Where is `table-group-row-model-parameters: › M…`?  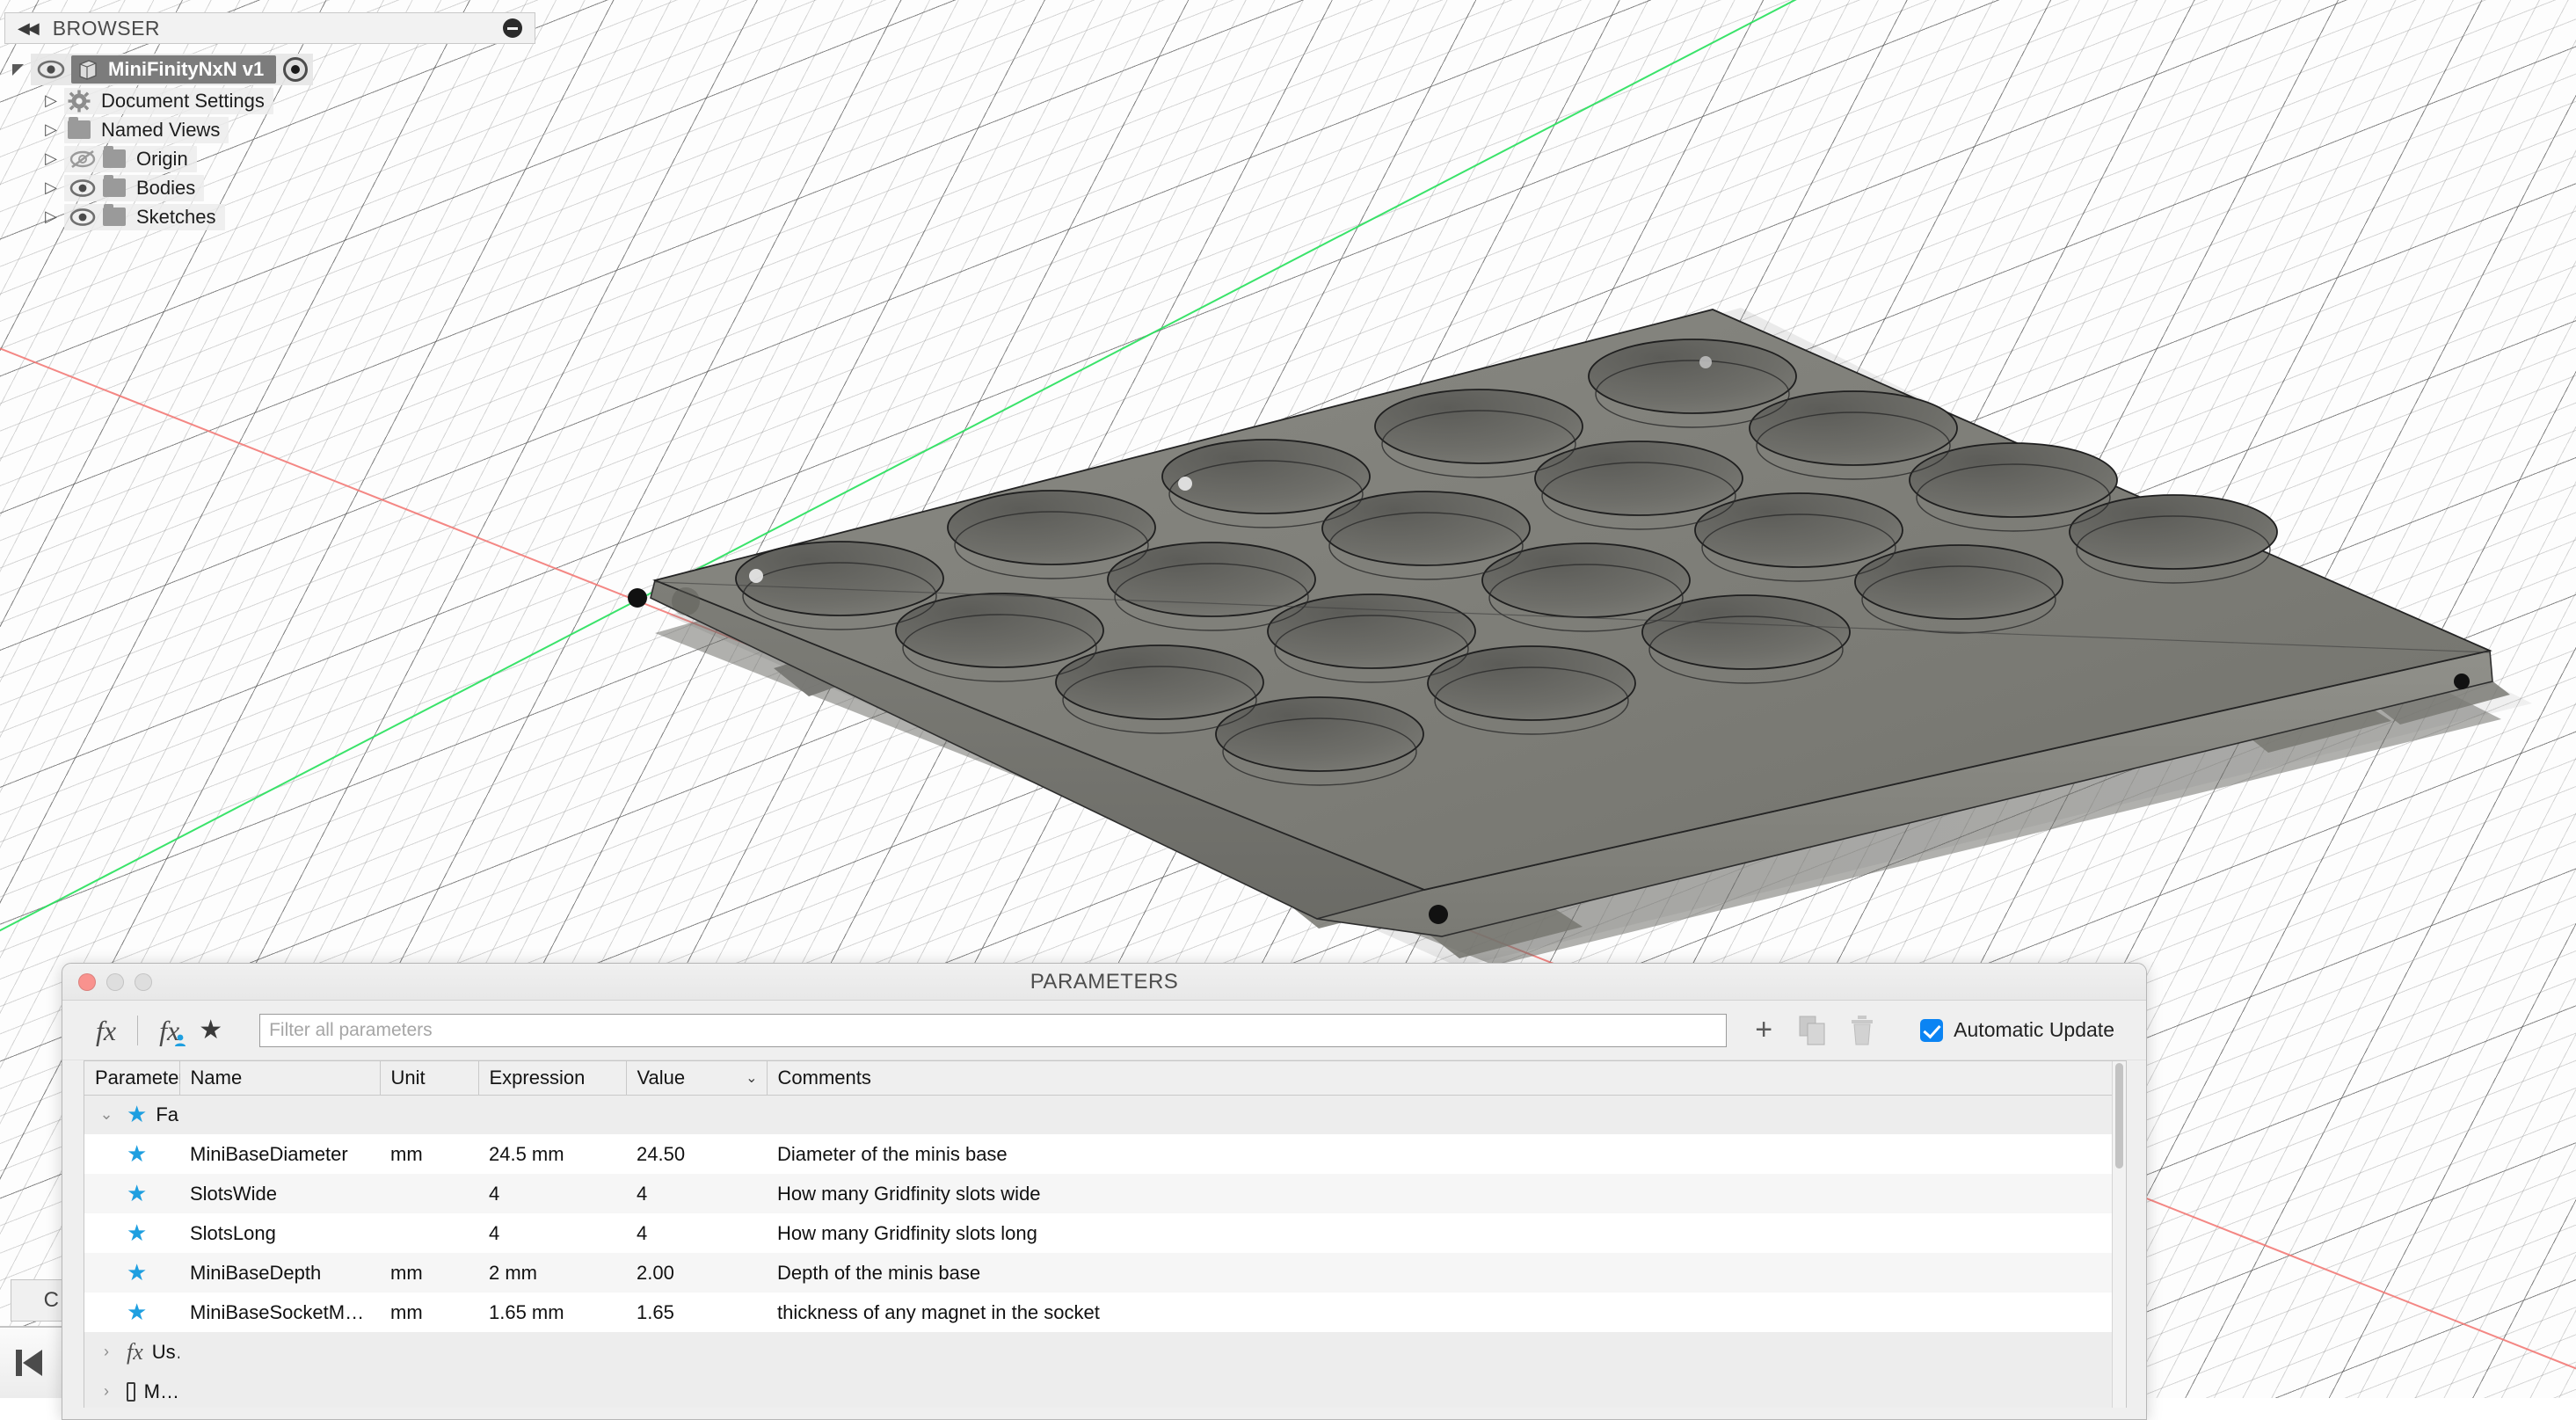
table-group-row-model-parameters: › M… is located at coordinates (1105, 1390).